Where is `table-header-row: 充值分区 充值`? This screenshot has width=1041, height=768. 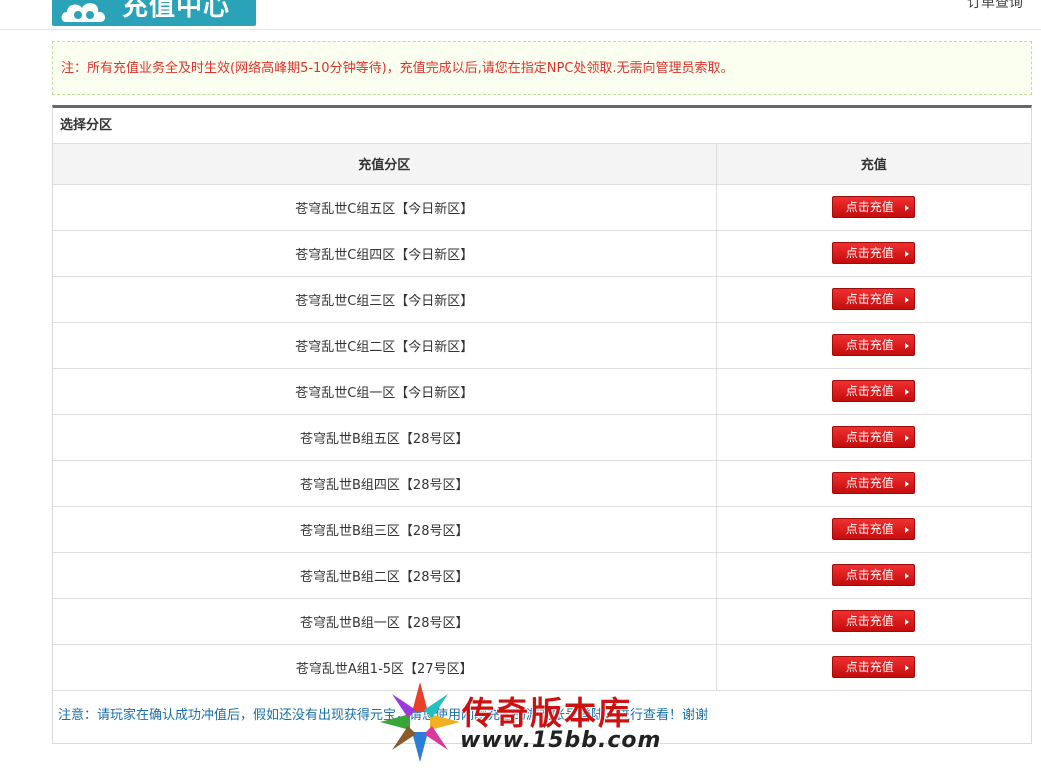 table-header-row: 充值分区 充值 is located at coordinates (542, 164).